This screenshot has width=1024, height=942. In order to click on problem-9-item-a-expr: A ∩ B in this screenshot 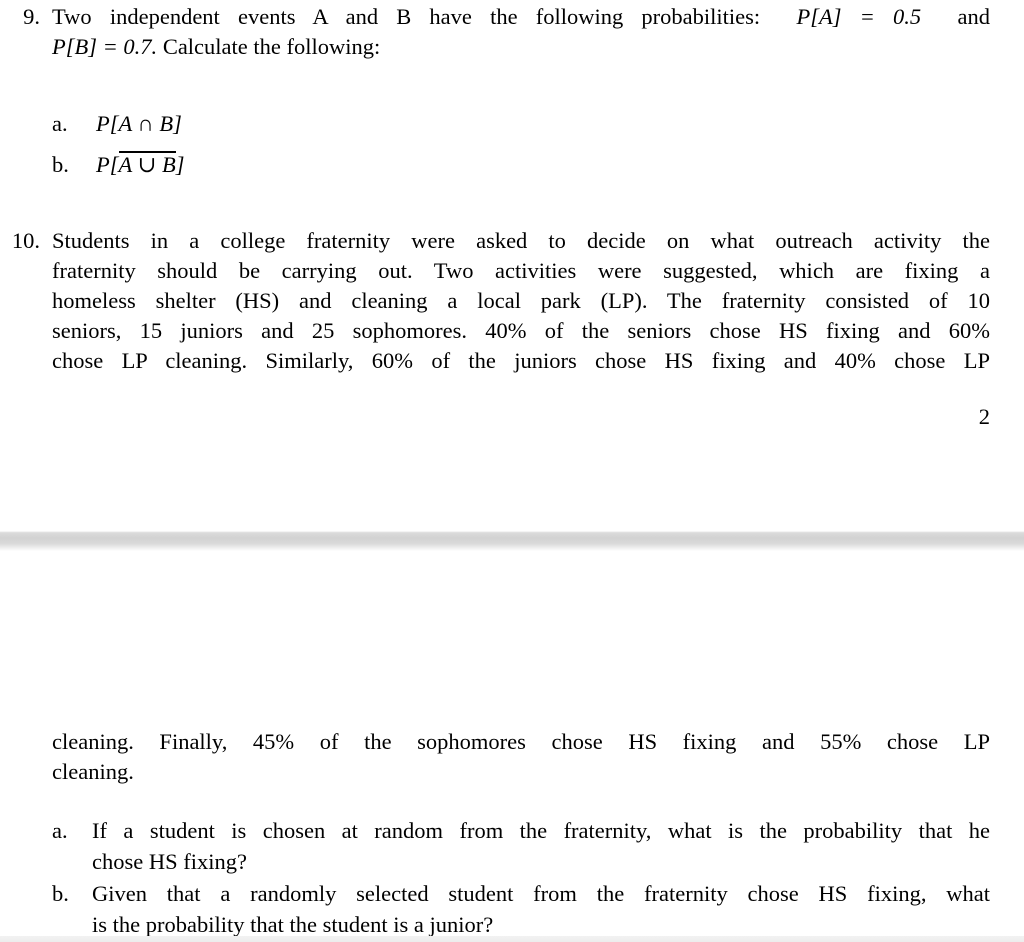, I will do `click(146, 123)`.